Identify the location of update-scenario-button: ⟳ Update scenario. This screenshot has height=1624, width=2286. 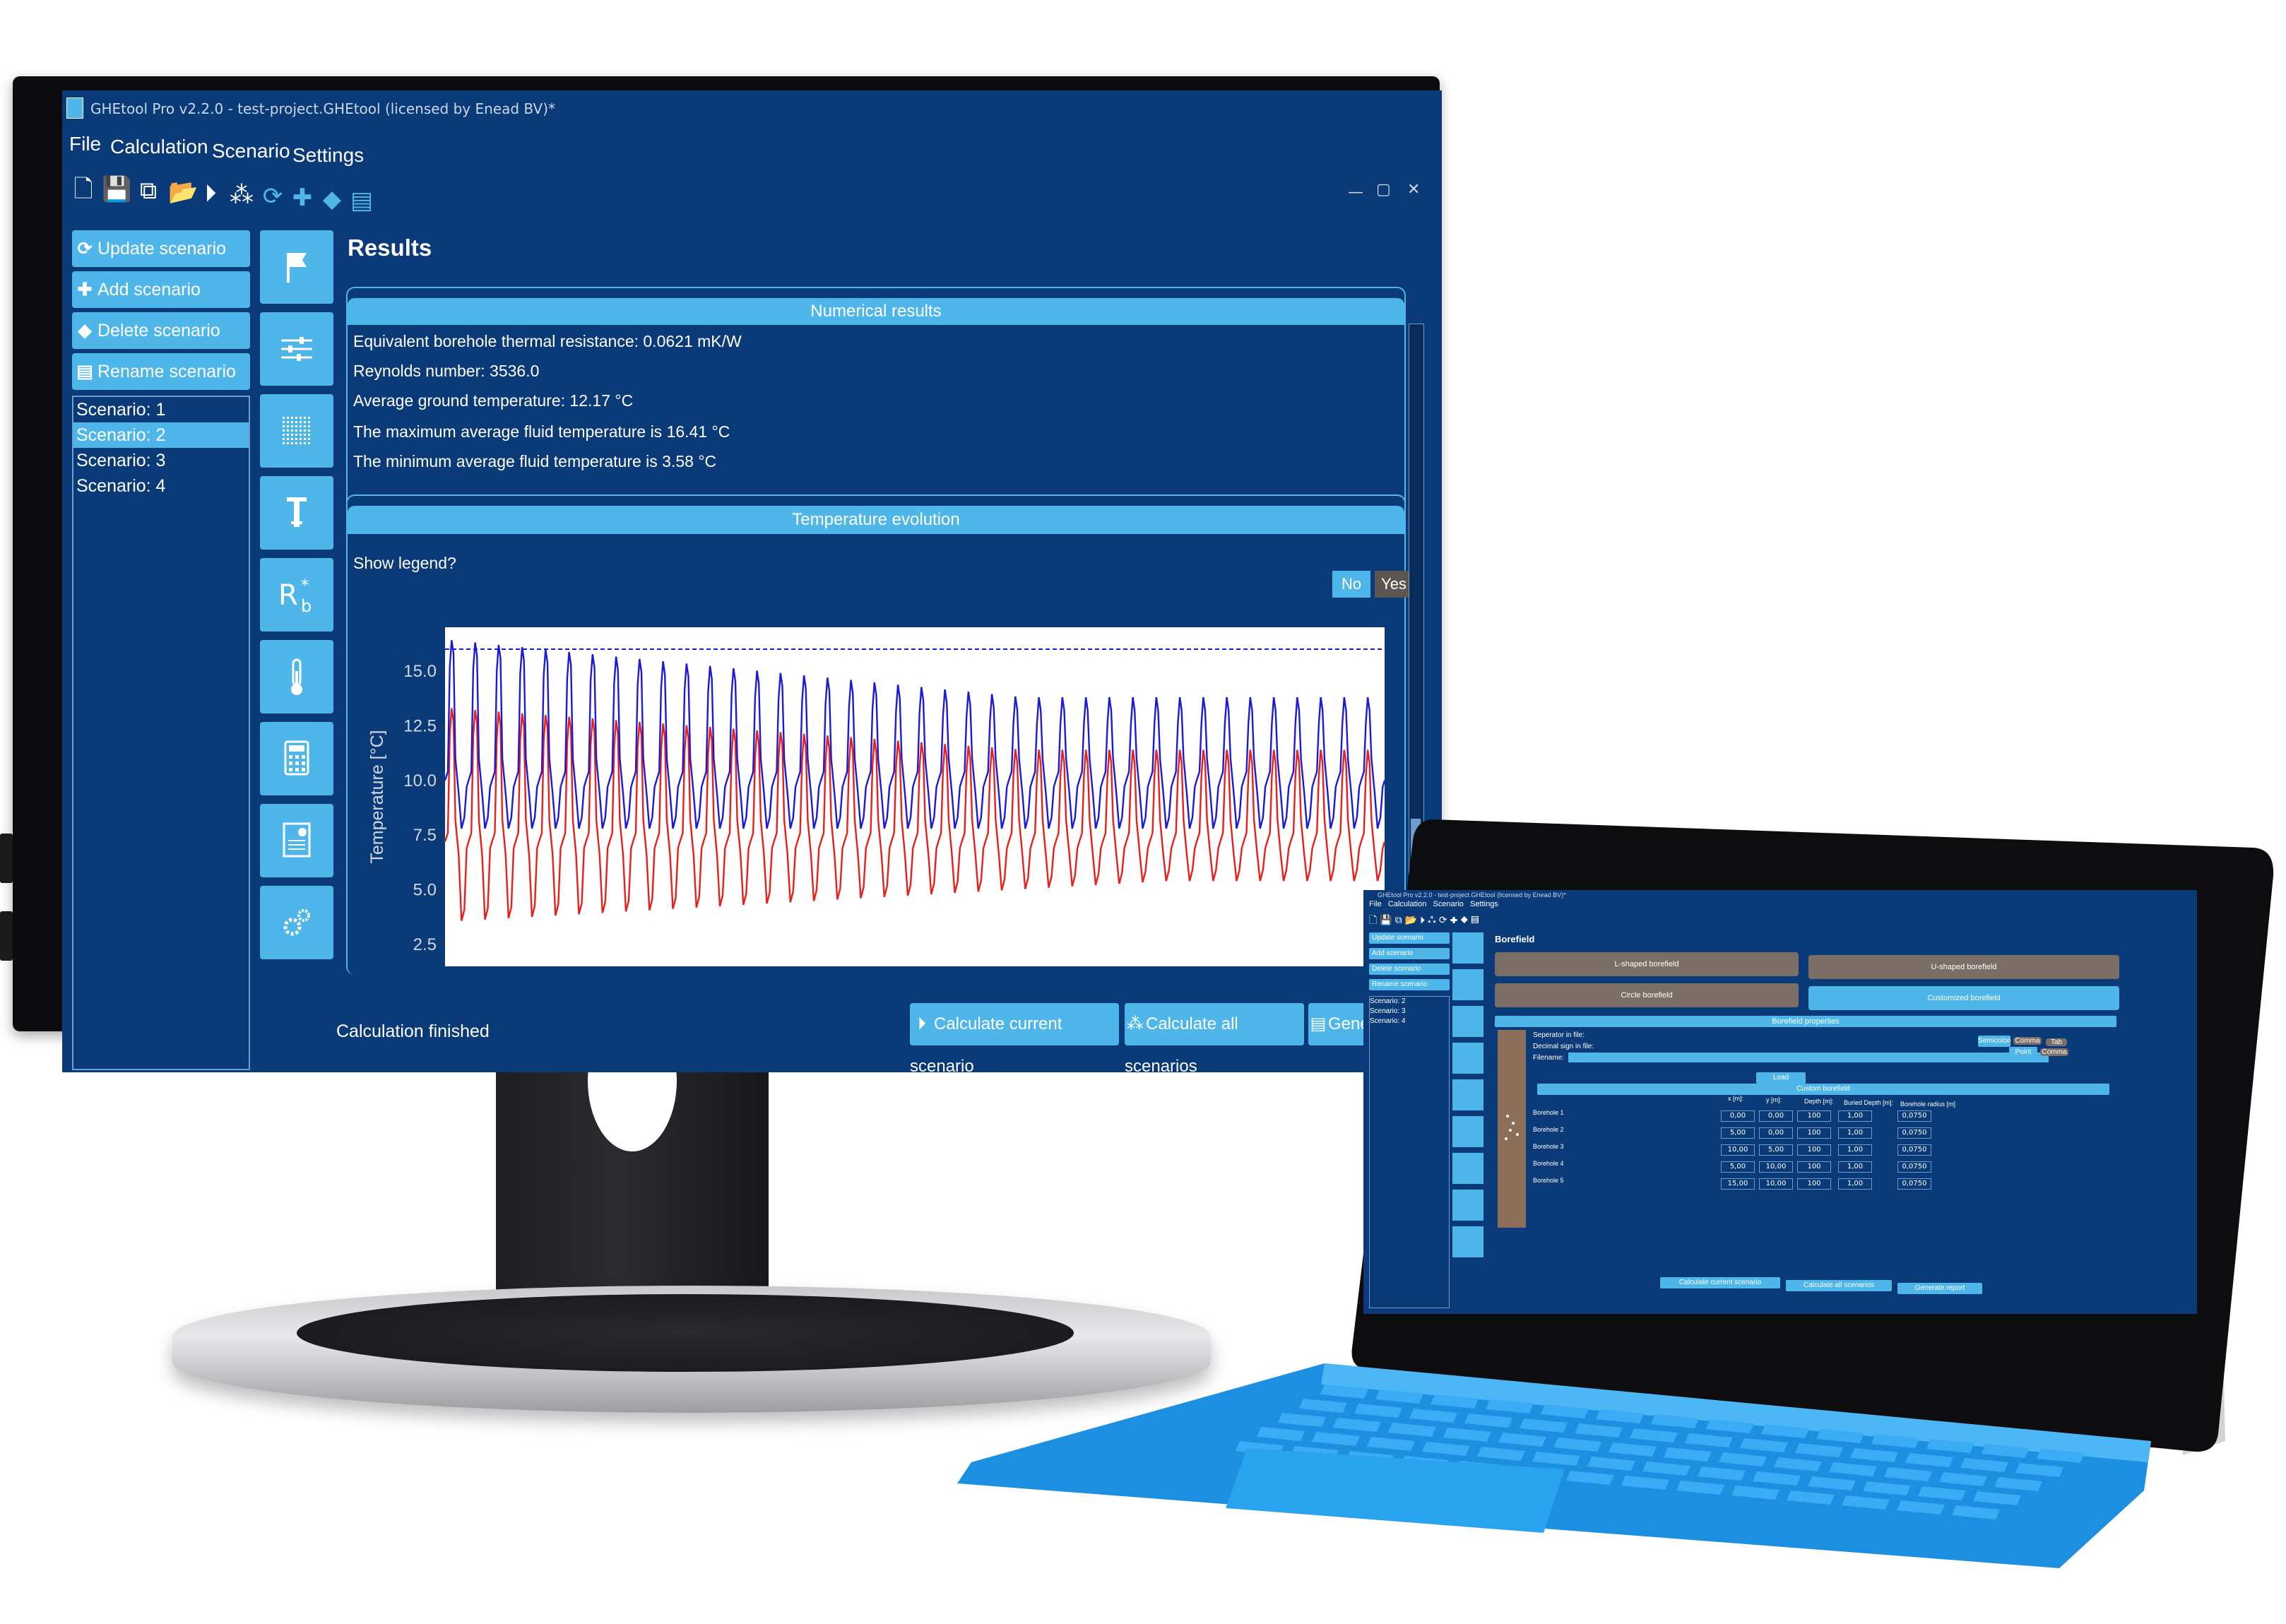
(161, 248).